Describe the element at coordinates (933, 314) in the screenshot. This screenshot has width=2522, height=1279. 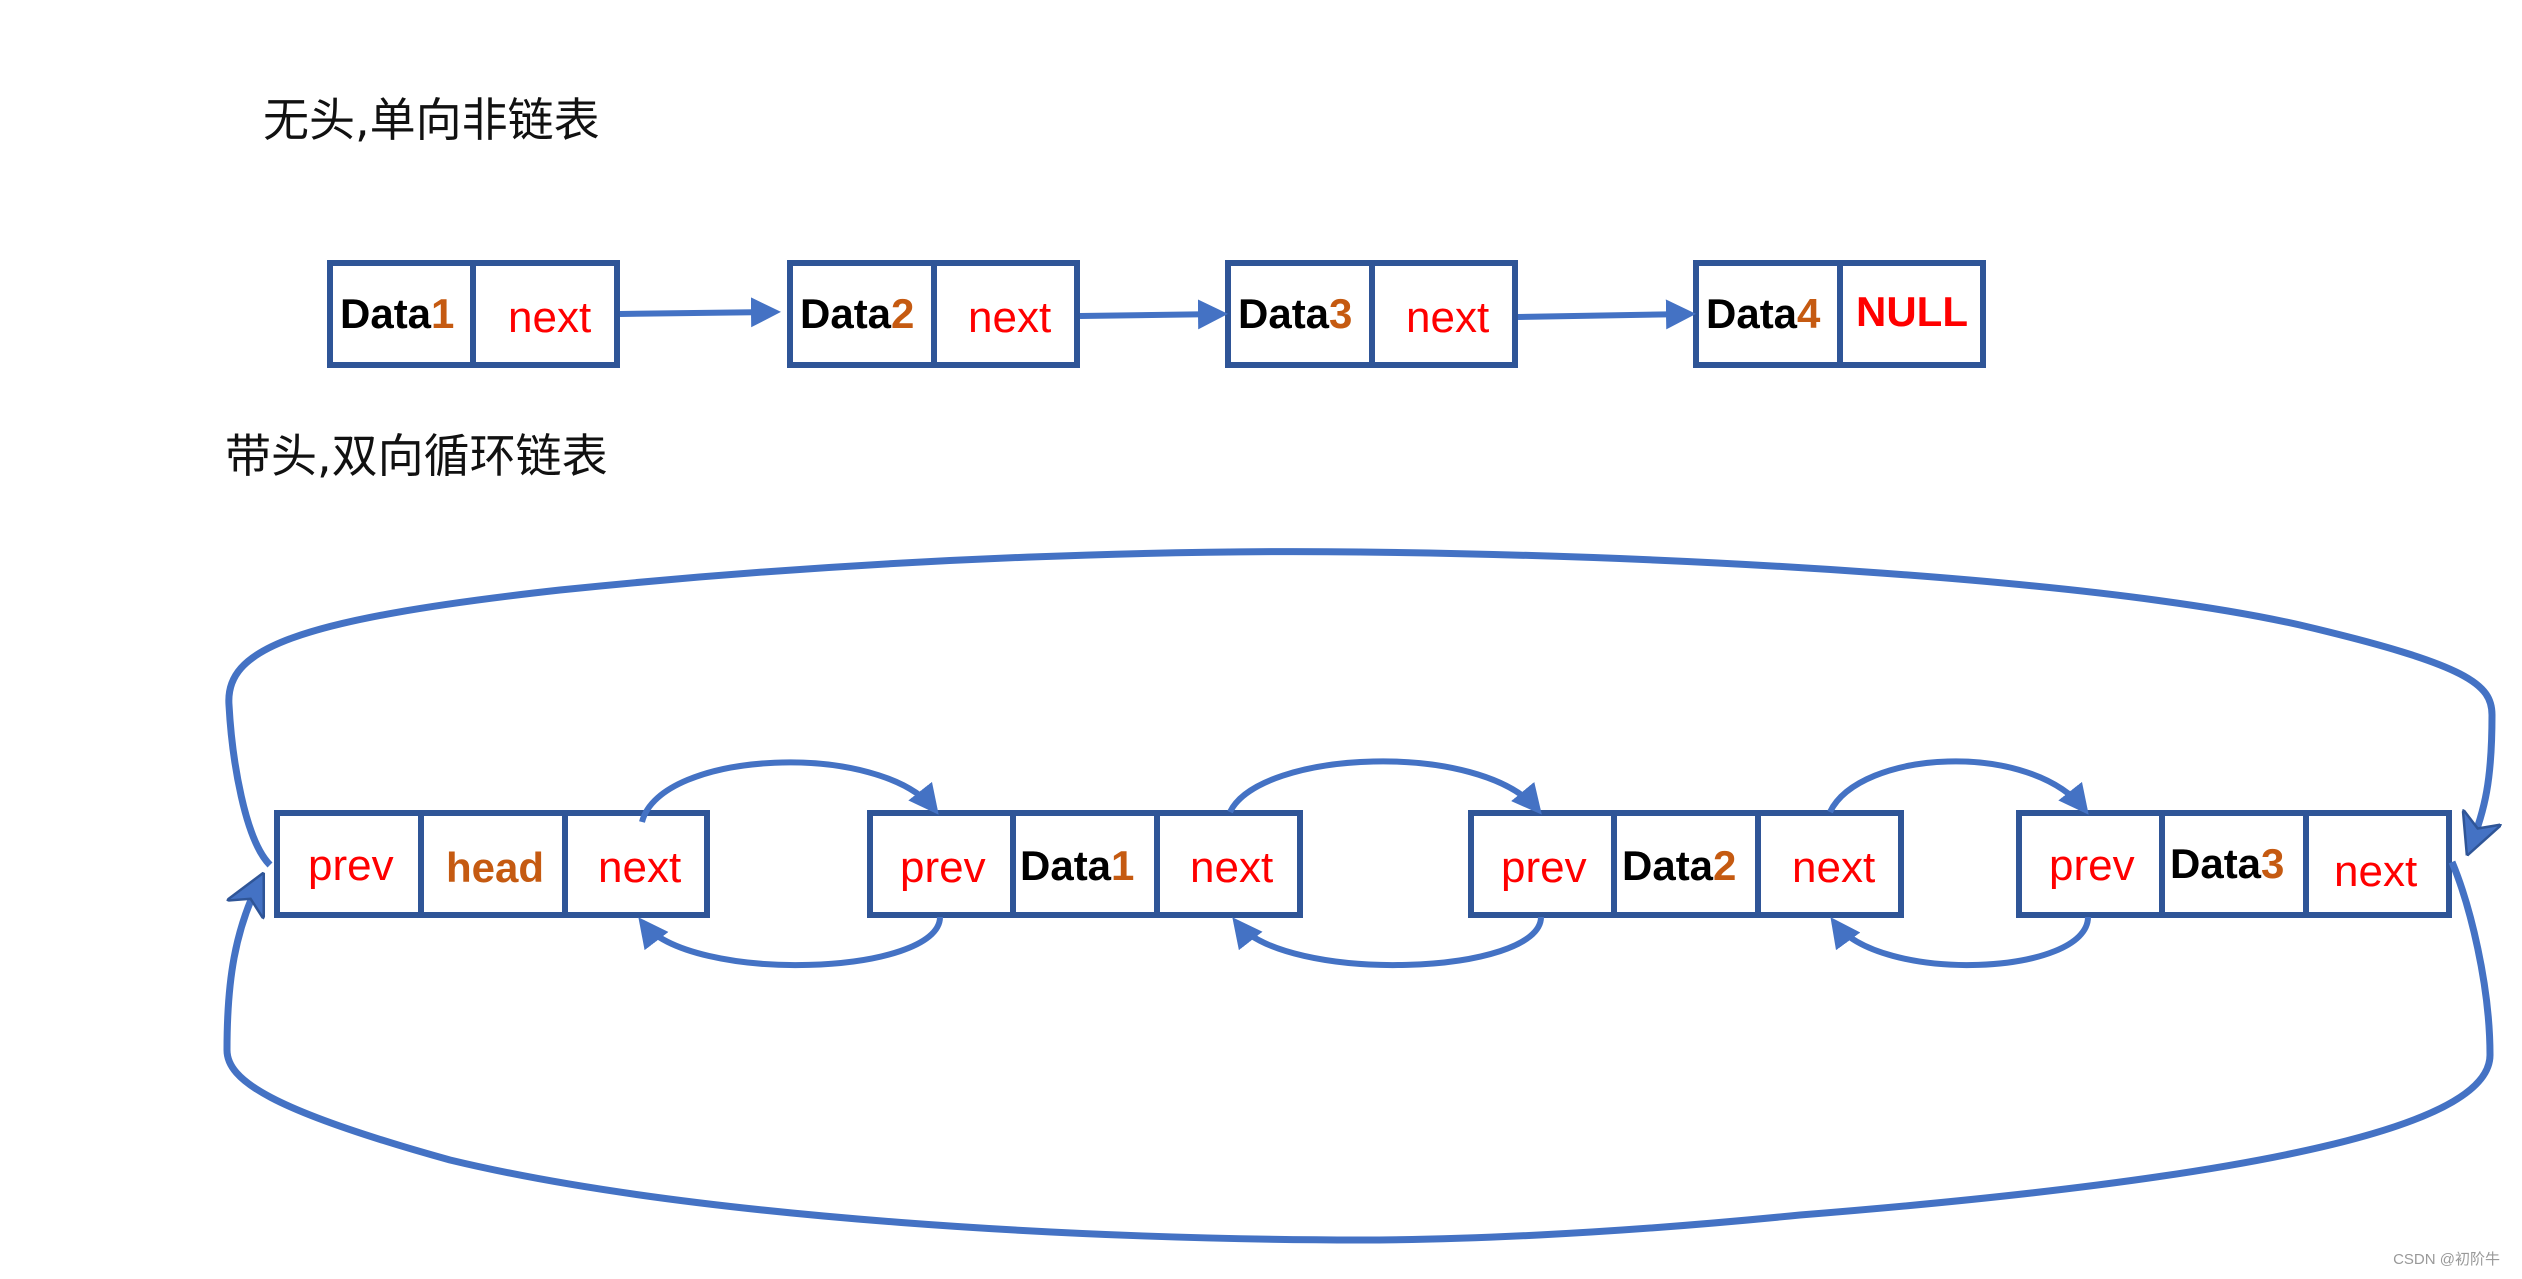
I see `singly-node-2: Data2 next` at that location.